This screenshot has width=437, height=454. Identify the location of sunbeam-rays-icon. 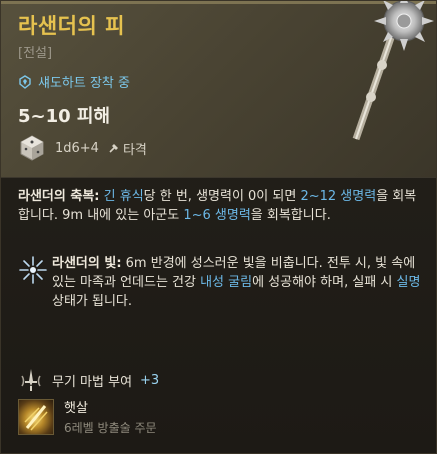
(36, 417).